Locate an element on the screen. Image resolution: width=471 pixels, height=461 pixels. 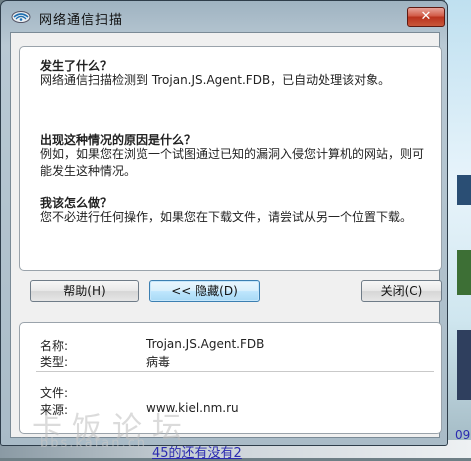
why-text: 例如，如果您在浏览一个试图通过已知的漏洞入侵您计算机的网站，则可能发生这种情况。 is located at coordinates (232, 162).